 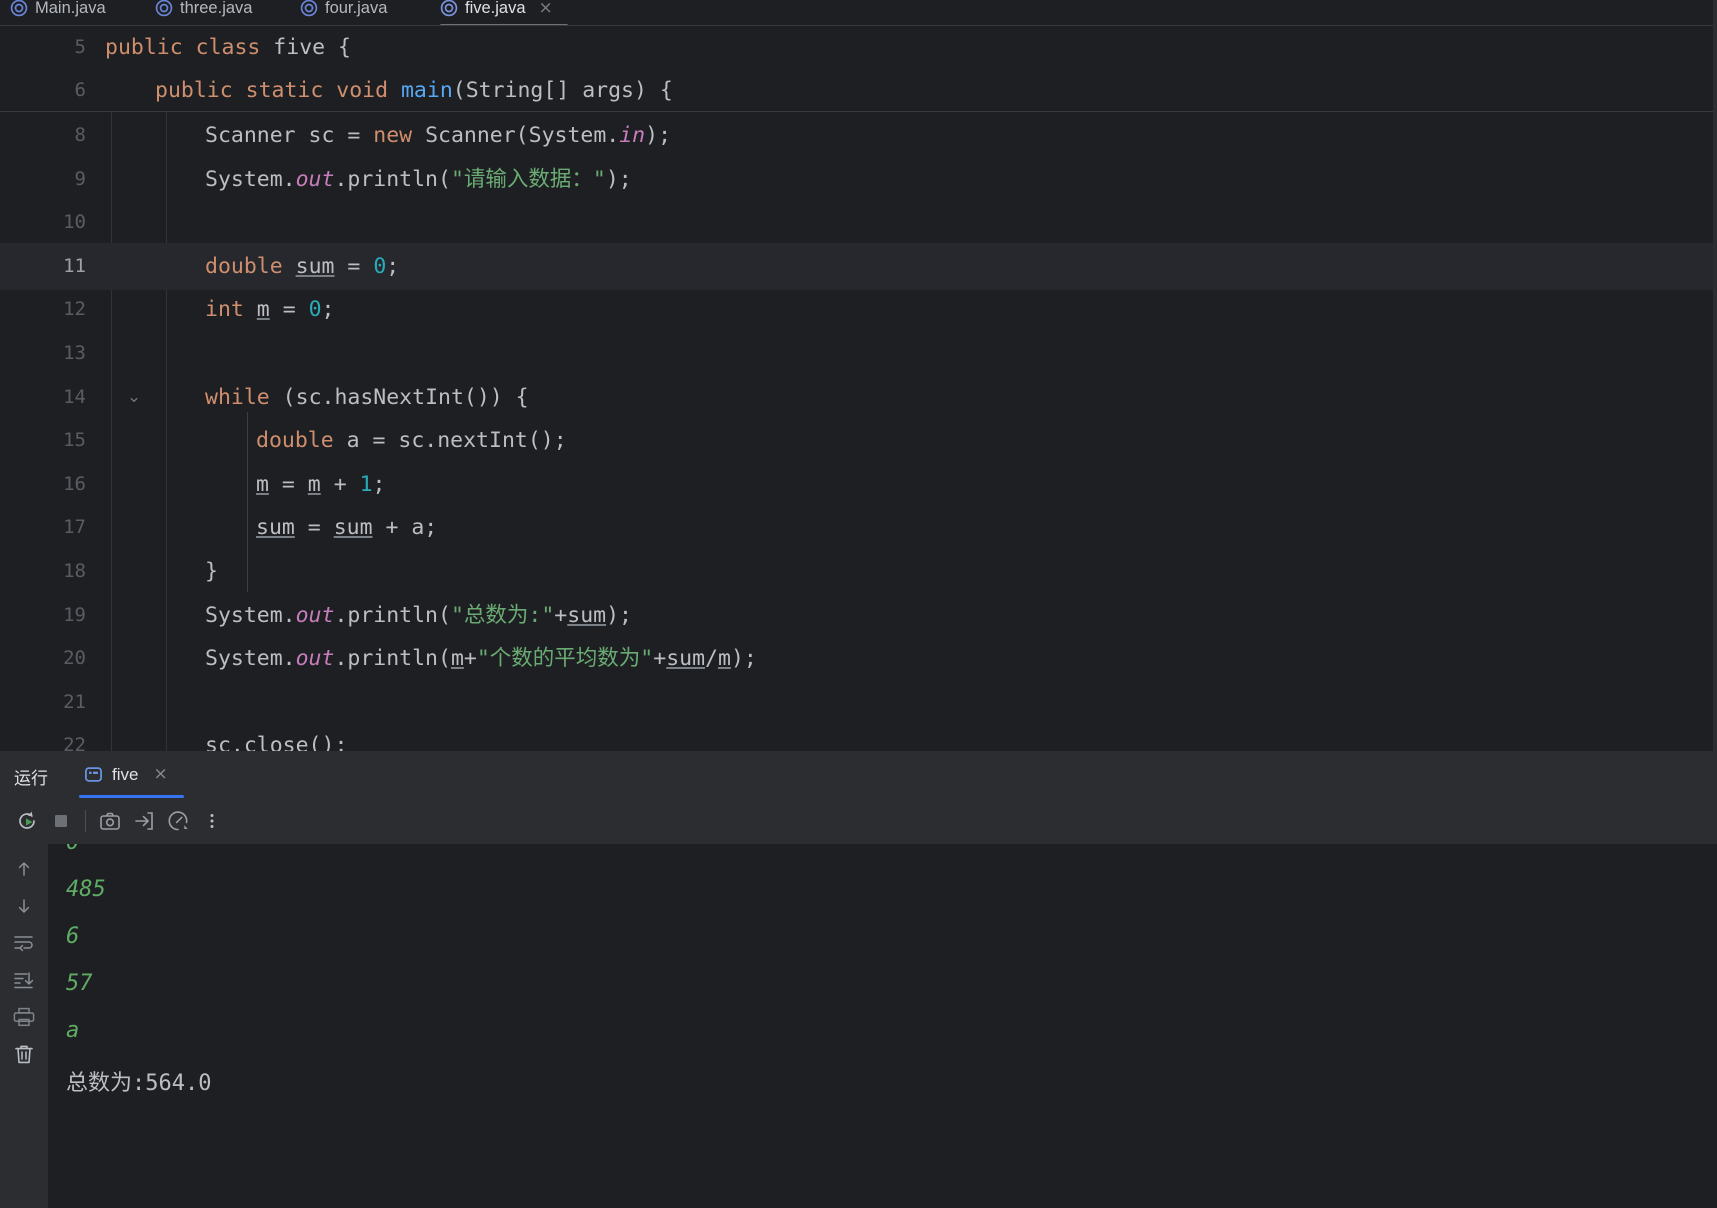 What do you see at coordinates (74, 571) in the screenshot?
I see `line-number: 18` at bounding box center [74, 571].